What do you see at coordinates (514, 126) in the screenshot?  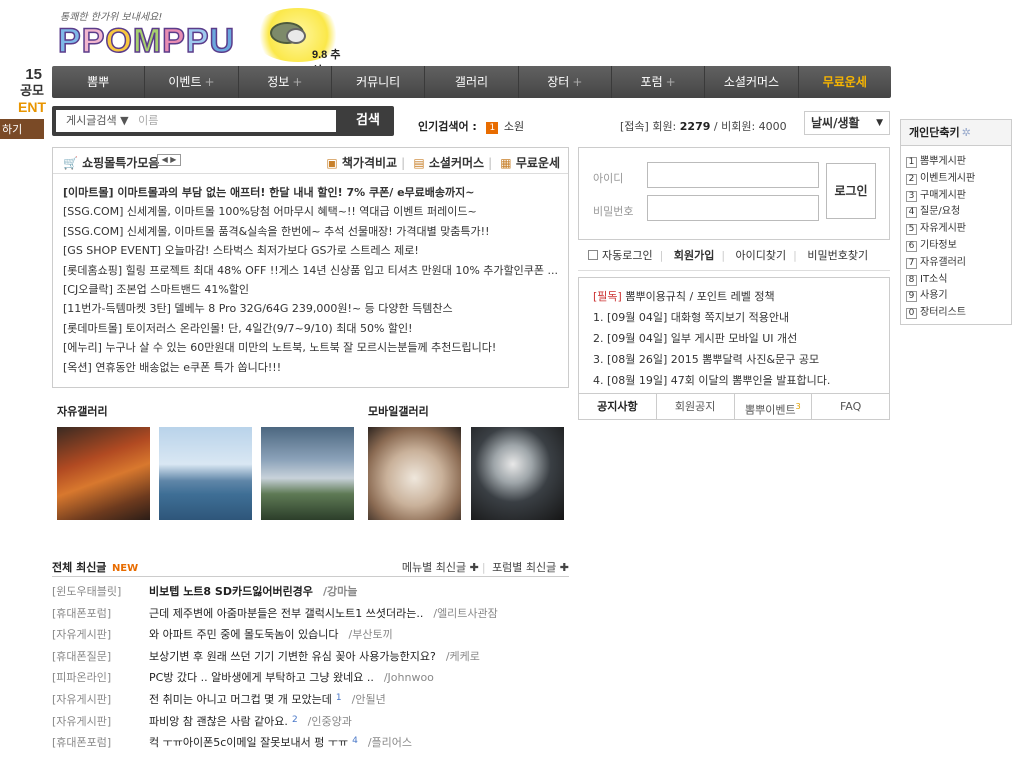 I see `popular-keyword-link: 소원` at bounding box center [514, 126].